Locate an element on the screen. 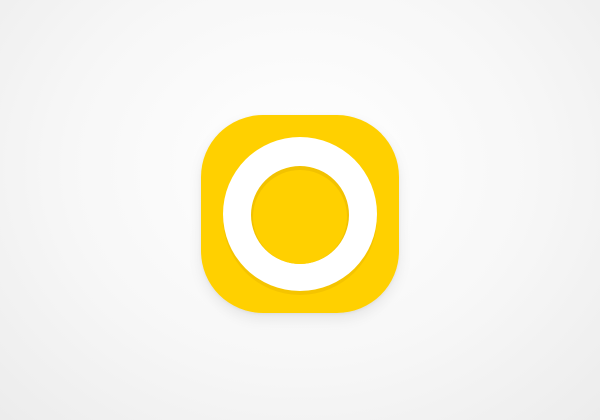 This screenshot has width=600, height=420. icon-center is located at coordinates (300, 217).